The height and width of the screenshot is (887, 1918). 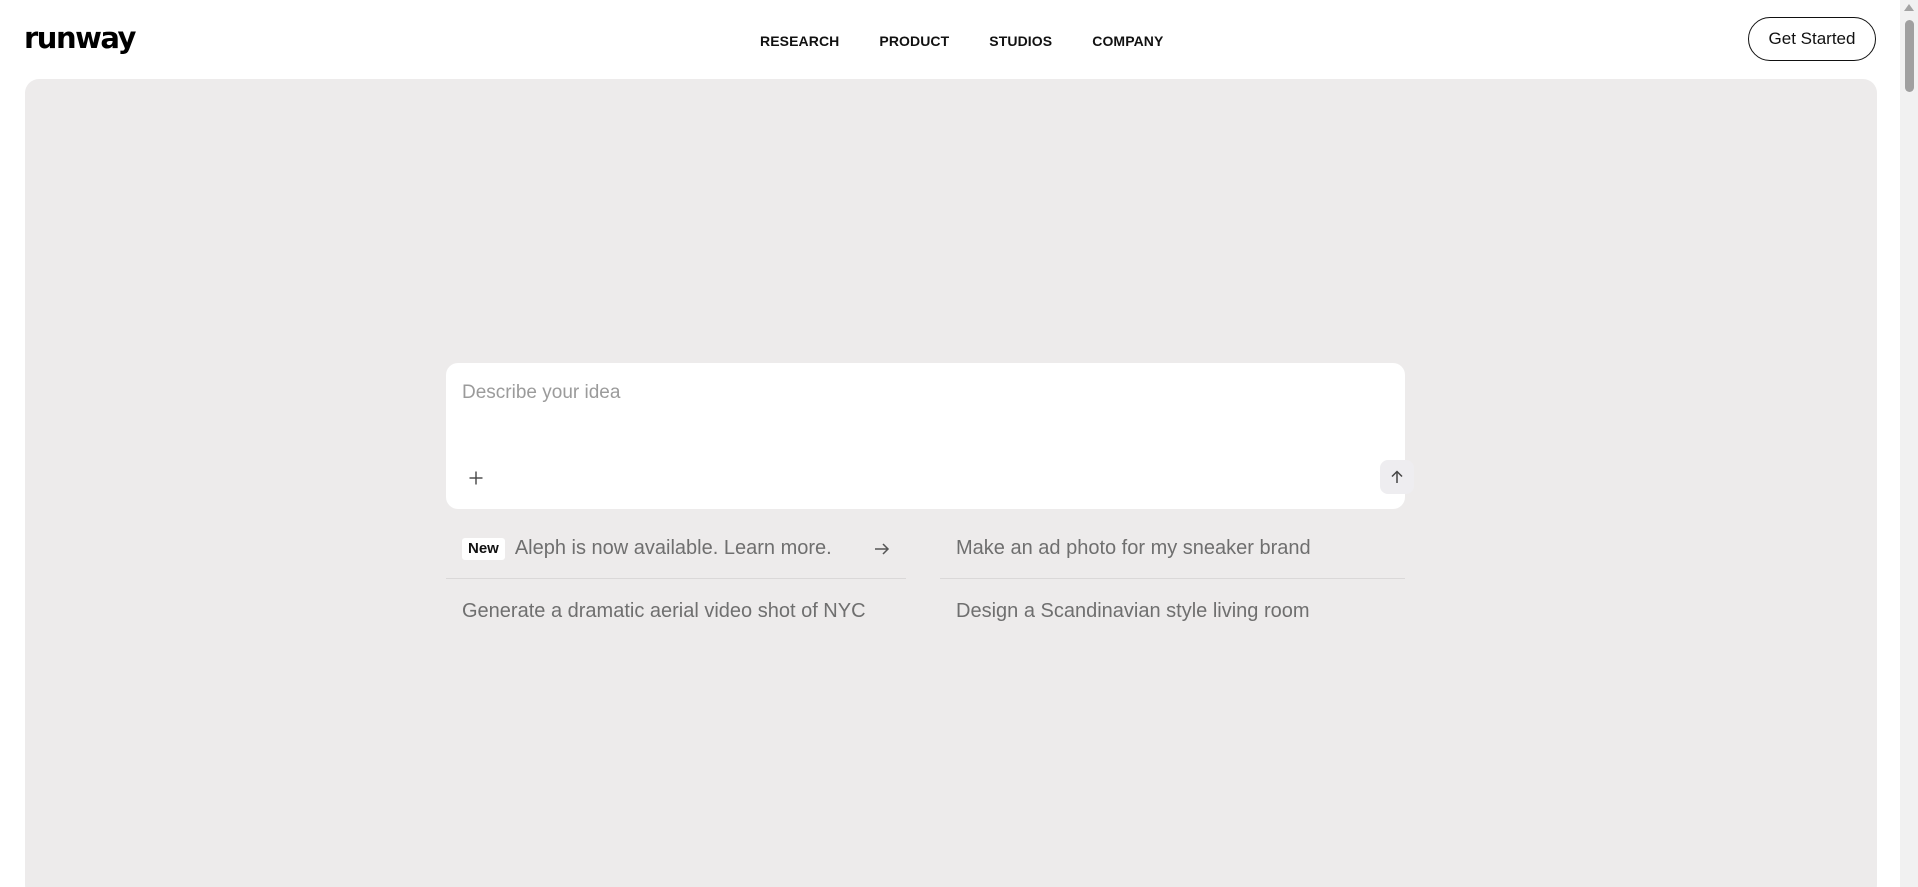 What do you see at coordinates (1812, 39) in the screenshot?
I see `get-started-button: Get Started` at bounding box center [1812, 39].